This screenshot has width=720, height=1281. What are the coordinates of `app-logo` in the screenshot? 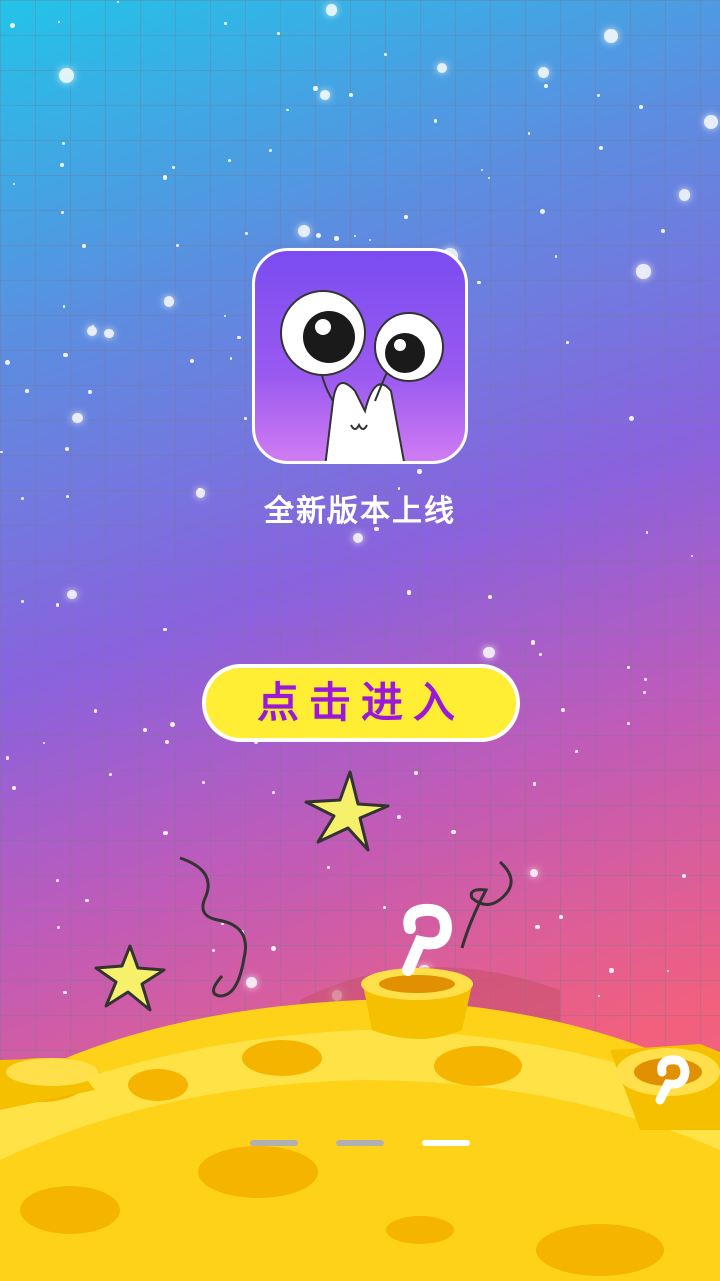 It's located at (360, 356).